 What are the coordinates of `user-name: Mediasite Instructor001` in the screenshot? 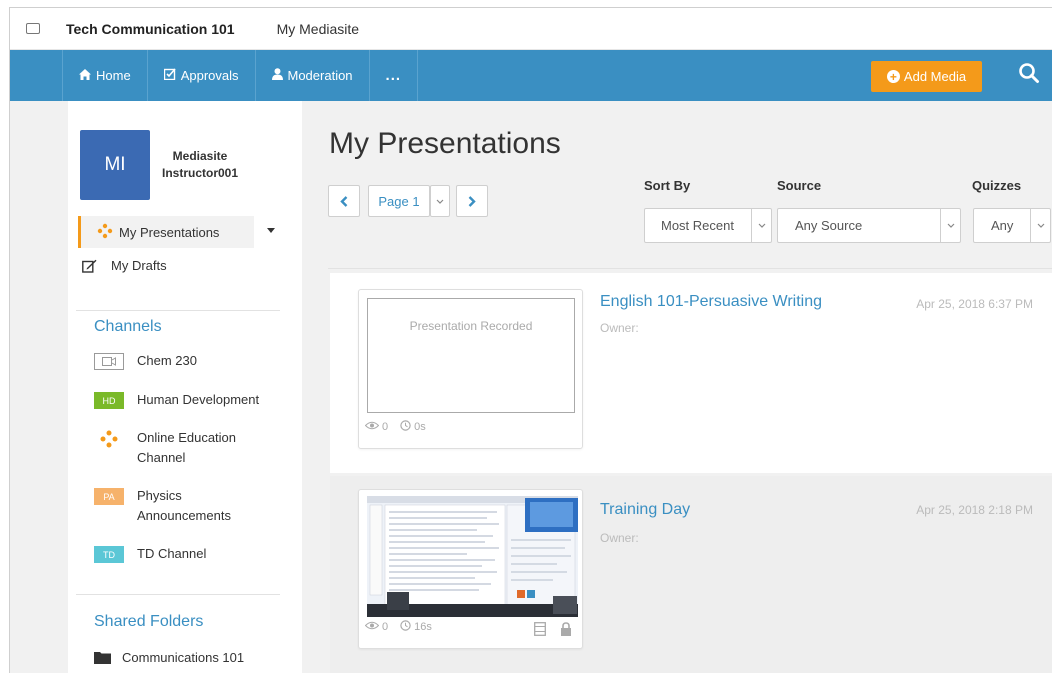 It's located at (200, 164).